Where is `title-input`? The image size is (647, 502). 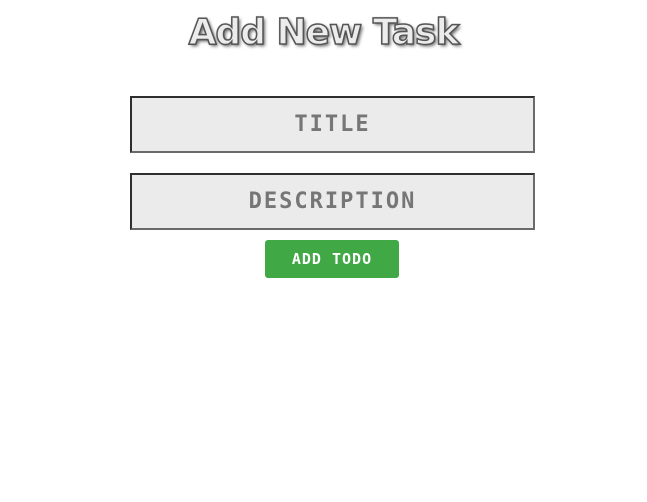 title-input is located at coordinates (332, 124).